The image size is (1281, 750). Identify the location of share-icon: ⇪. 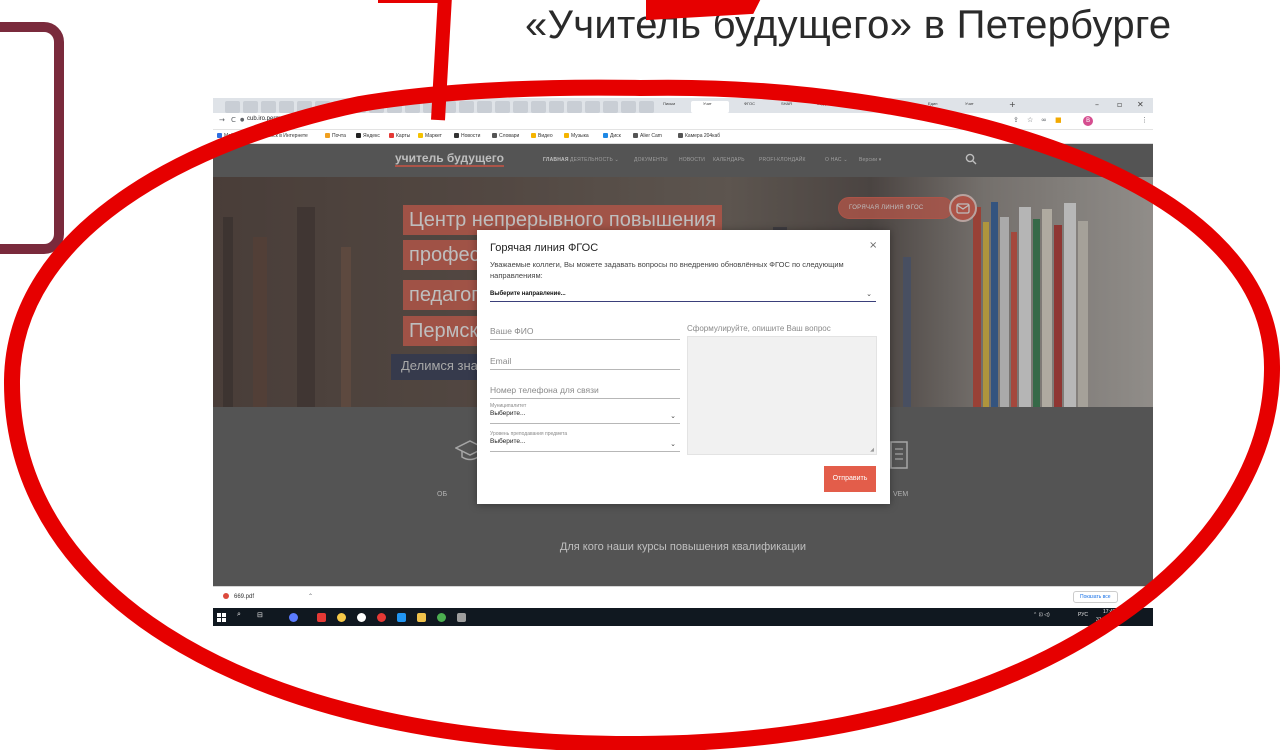
(1016, 120).